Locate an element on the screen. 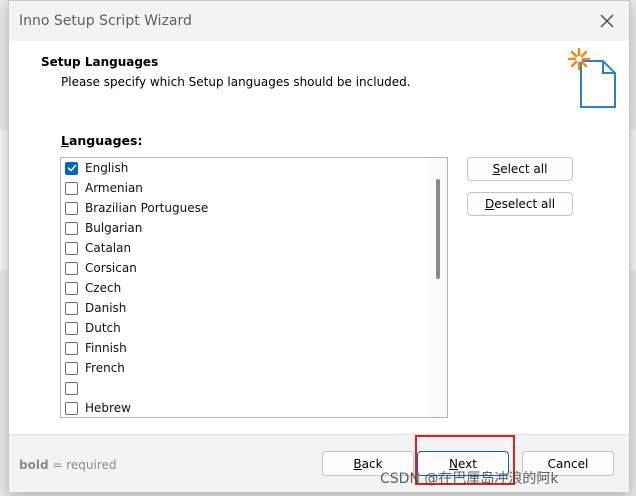 This screenshot has height=496, width=636. required-note-text: = required is located at coordinates (82, 465).